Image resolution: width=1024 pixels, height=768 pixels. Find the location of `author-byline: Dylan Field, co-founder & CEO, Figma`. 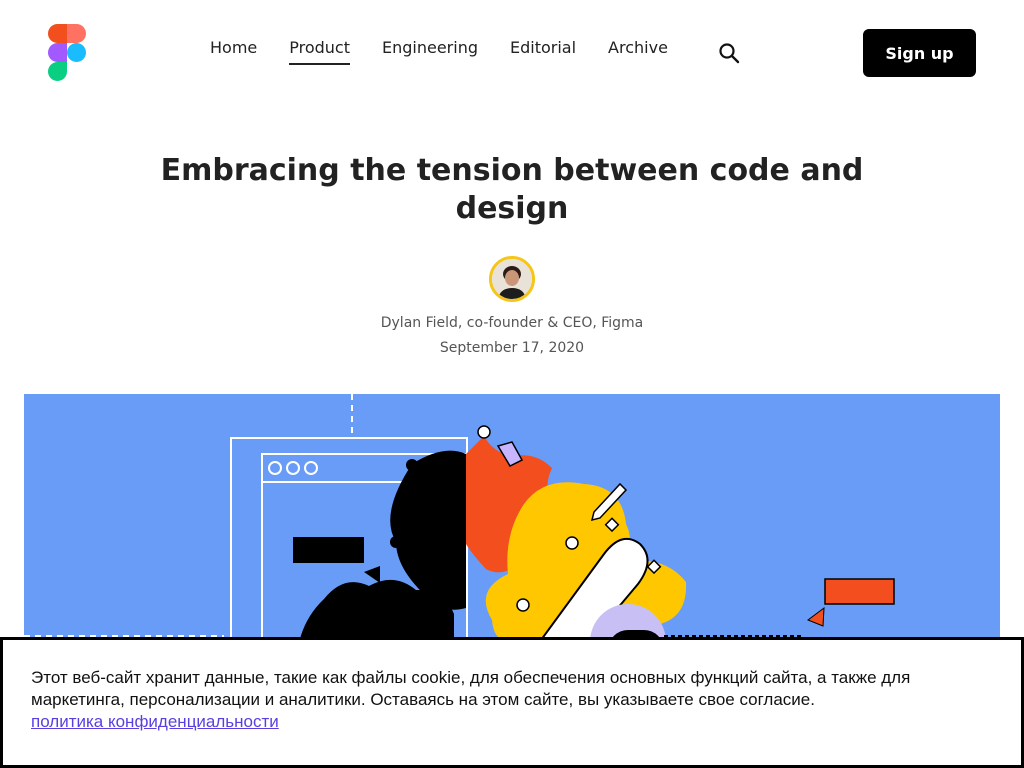

author-byline: Dylan Field, co-founder & CEO, Figma is located at coordinates (512, 323).